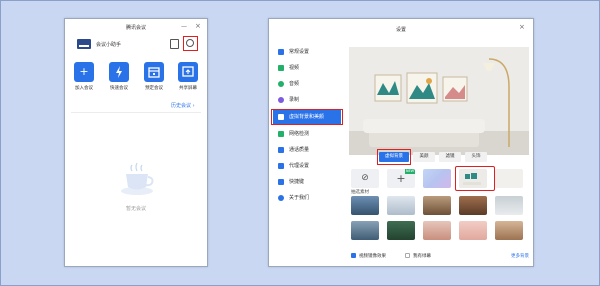 The width and height of the screenshot is (600, 286). I want to click on history-meetings-link: 历史会议 ›, so click(183, 105).